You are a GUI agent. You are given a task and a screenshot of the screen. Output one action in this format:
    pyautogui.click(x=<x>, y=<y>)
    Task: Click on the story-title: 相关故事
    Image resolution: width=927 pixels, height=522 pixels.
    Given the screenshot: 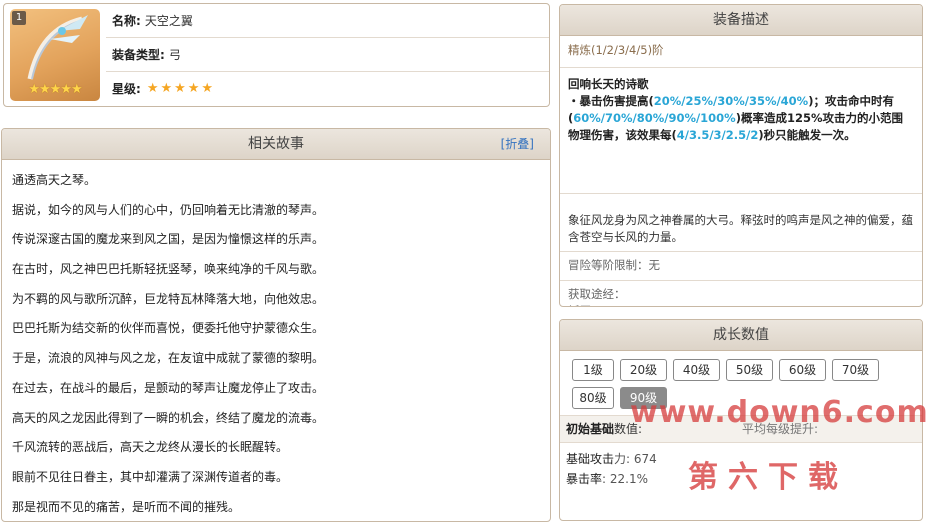 What is the action you would take?
    pyautogui.click(x=276, y=144)
    